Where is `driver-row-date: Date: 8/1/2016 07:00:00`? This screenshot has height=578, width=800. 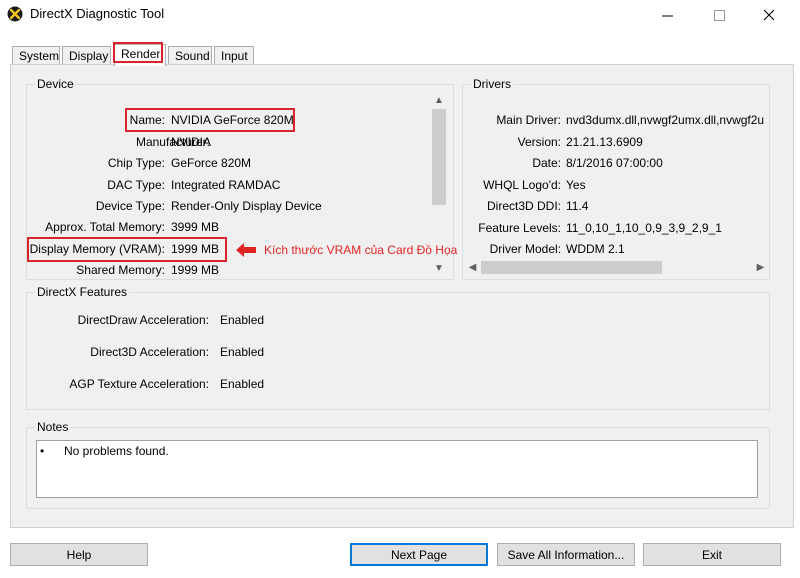
driver-row-date: Date: 8/1/2016 07:00:00 is located at coordinates (617, 164).